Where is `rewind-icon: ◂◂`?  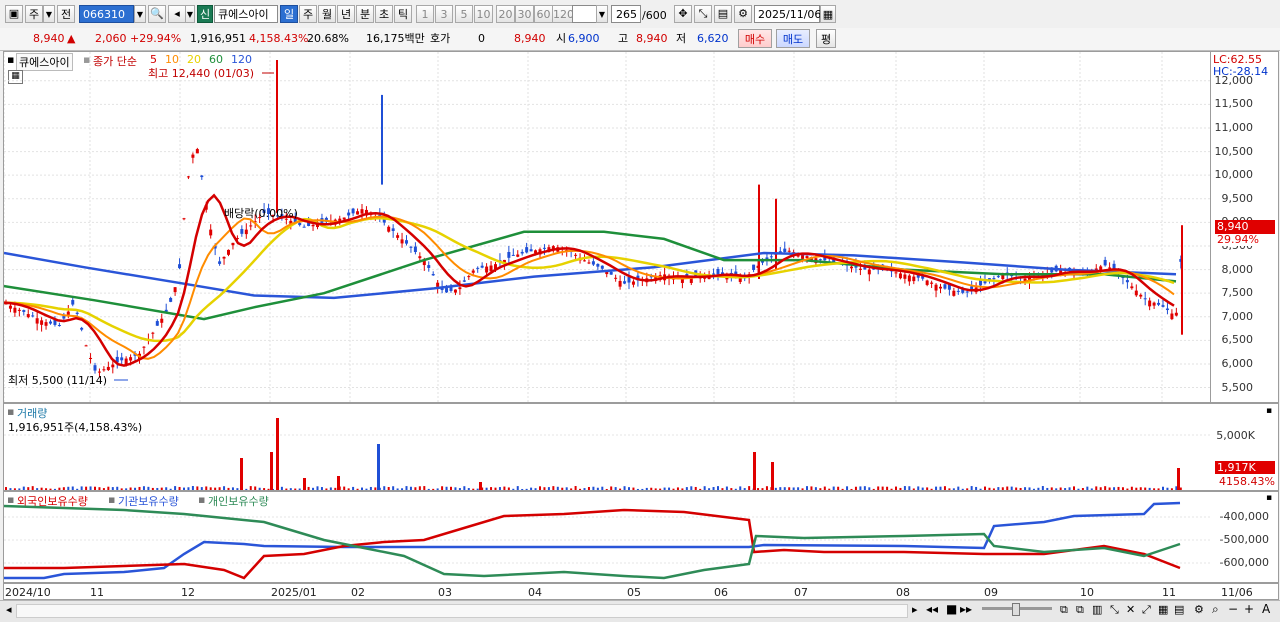 rewind-icon: ◂◂ is located at coordinates (932, 609).